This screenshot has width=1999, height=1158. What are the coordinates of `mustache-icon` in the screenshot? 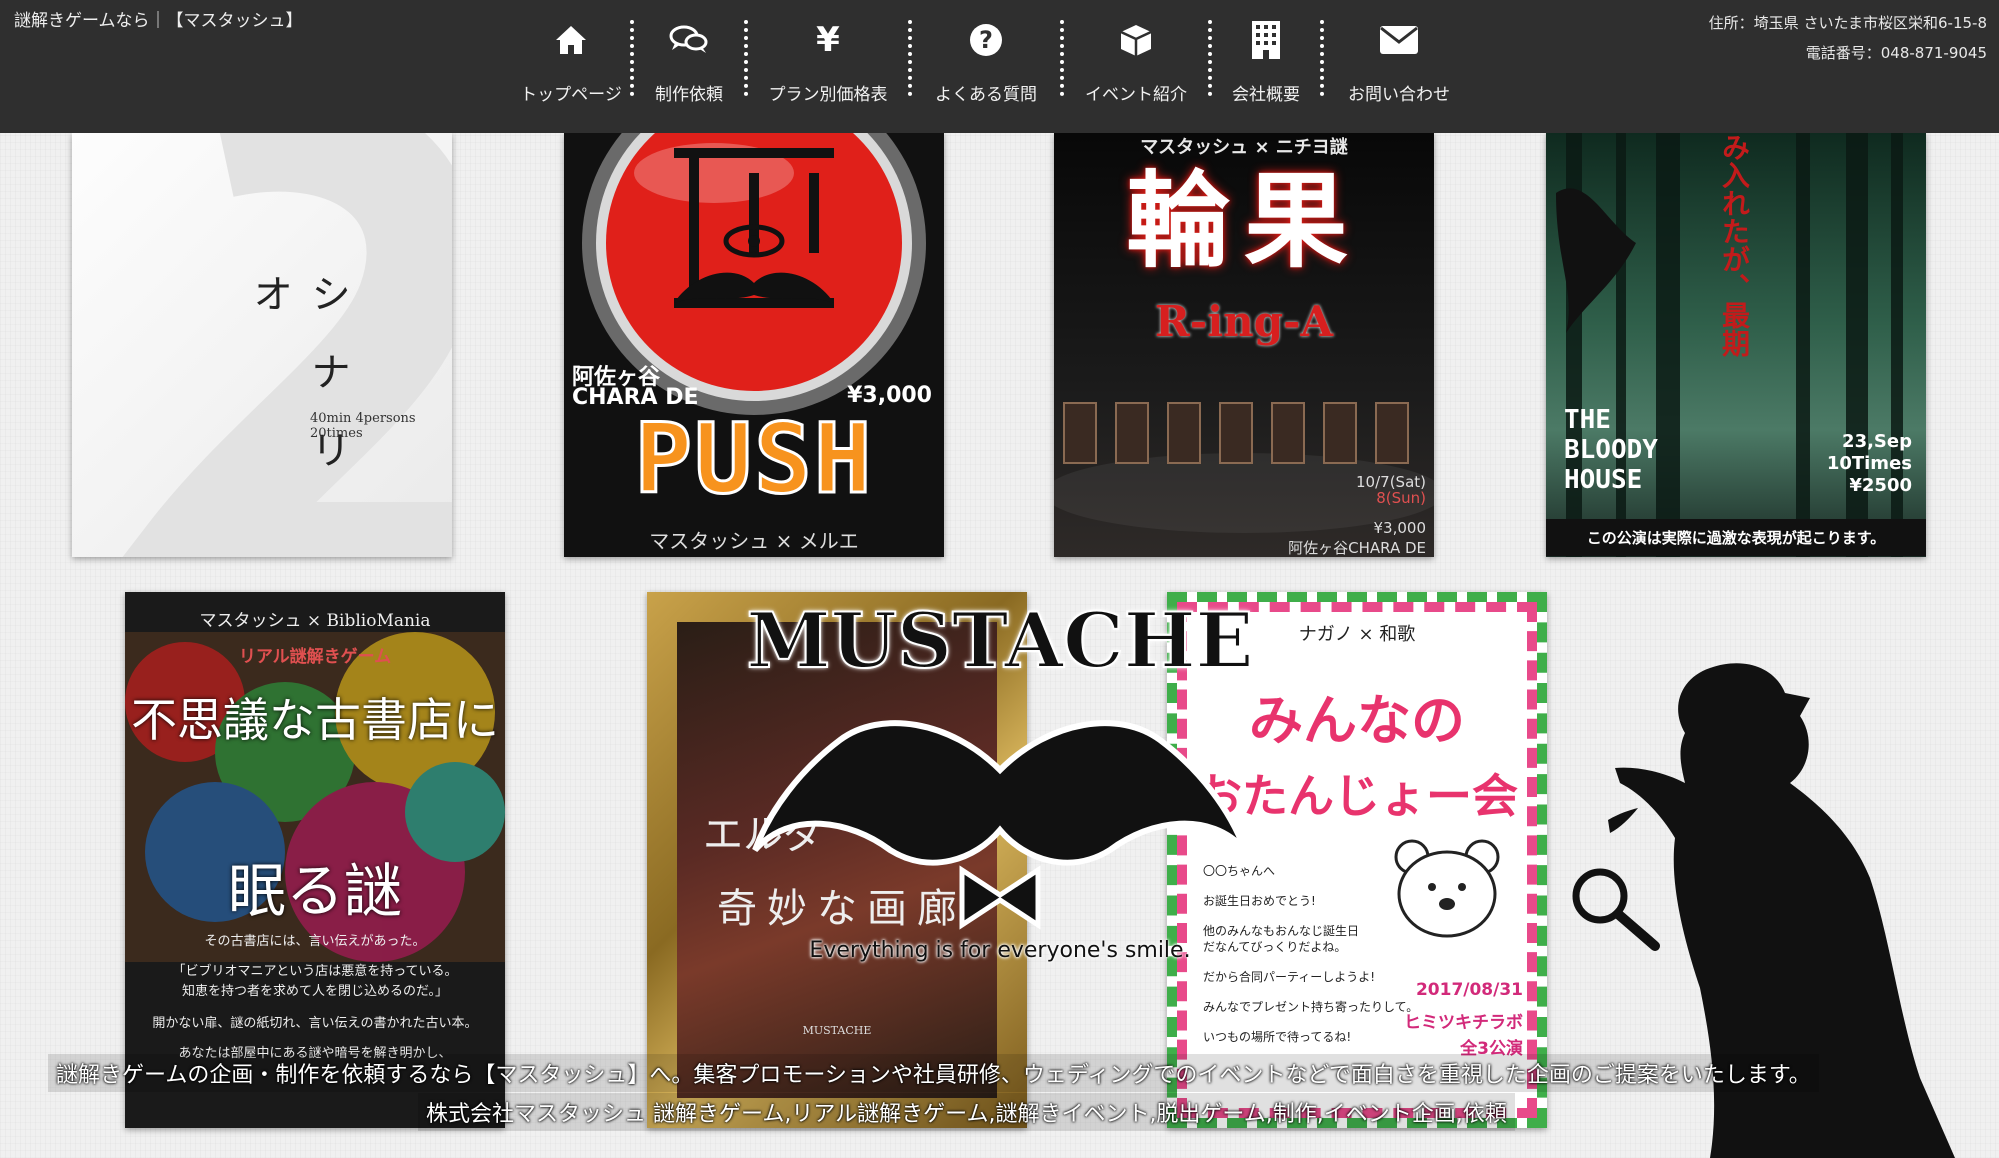 It's located at (1000, 825).